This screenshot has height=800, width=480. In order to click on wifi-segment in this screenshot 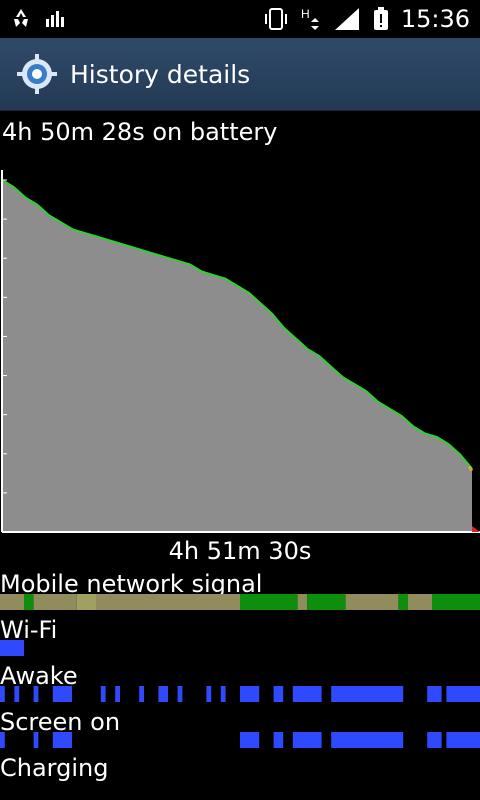, I will do `click(12, 648)`.